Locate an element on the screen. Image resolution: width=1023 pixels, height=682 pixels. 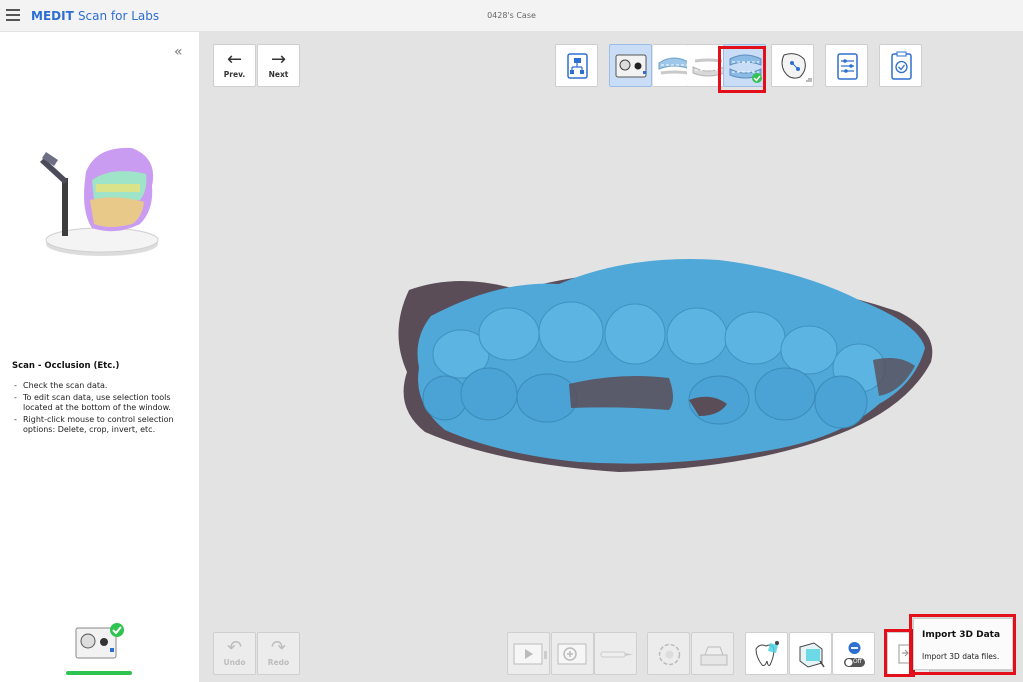
settings-button is located at coordinates (846, 65).